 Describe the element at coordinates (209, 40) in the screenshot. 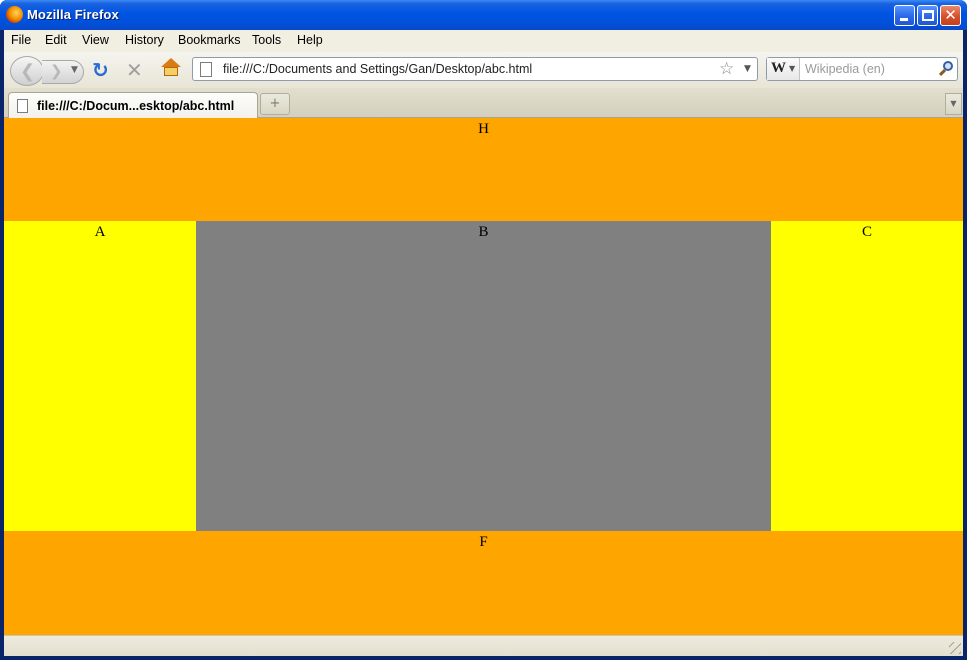

I see `menu-bookmarks: Bookmarks` at that location.